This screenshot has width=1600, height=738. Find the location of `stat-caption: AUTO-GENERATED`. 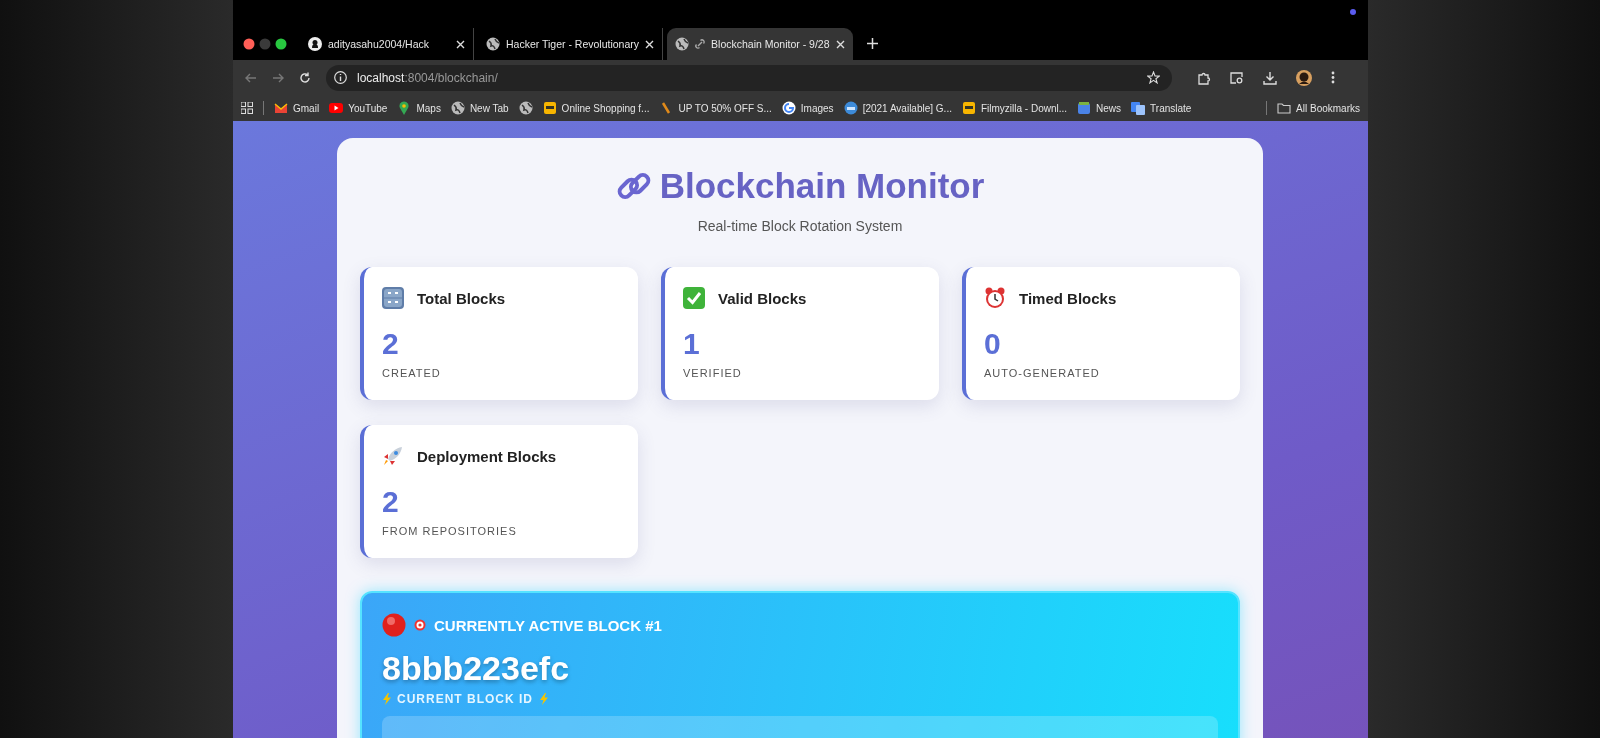

stat-caption: AUTO-GENERATED is located at coordinates (1042, 373).